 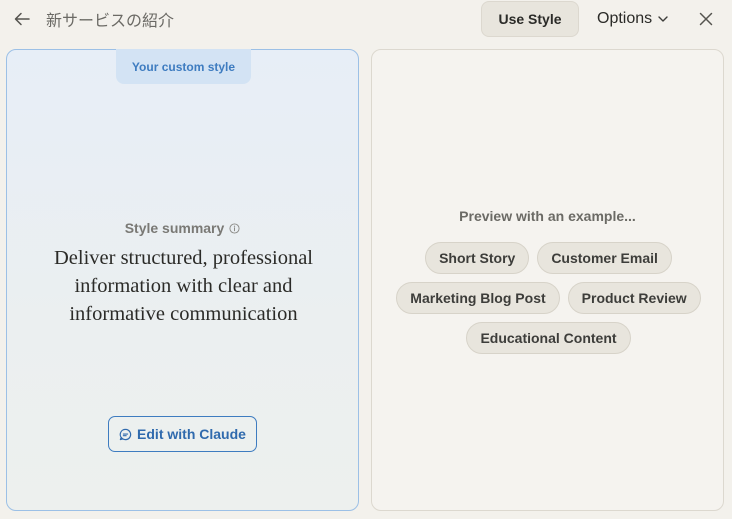 What do you see at coordinates (634, 298) in the screenshot?
I see `example-chip-product-review: Product Review` at bounding box center [634, 298].